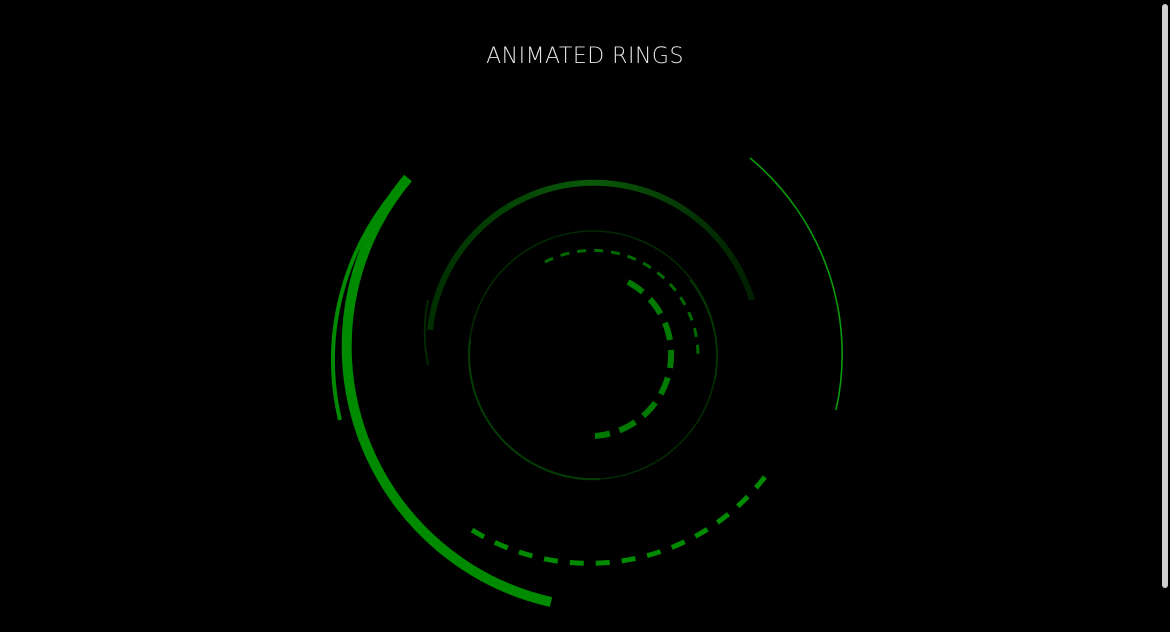  I want to click on outer-left-arc-inner, so click(366, 302).